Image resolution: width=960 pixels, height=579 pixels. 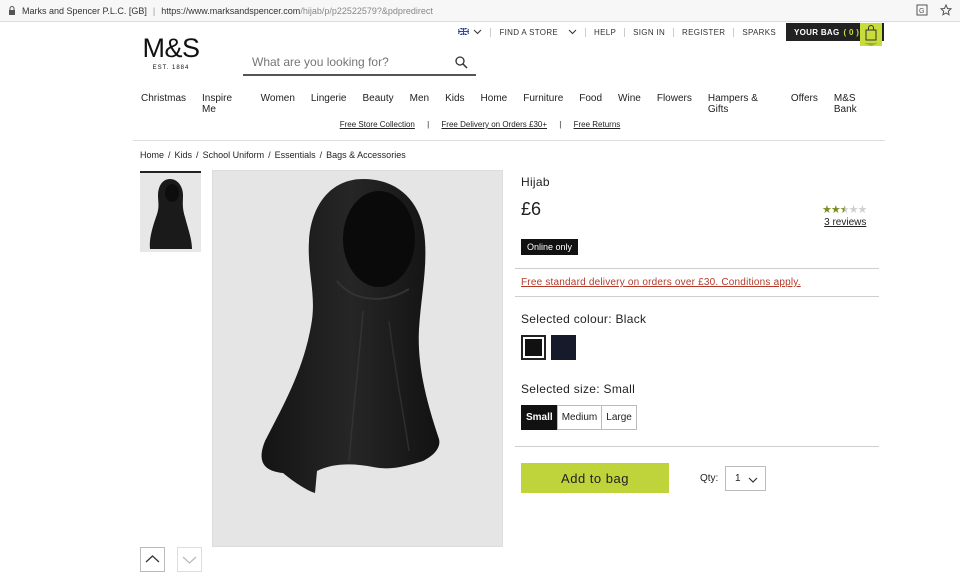 I want to click on breadcrumb-home: Home, so click(x=152, y=155).